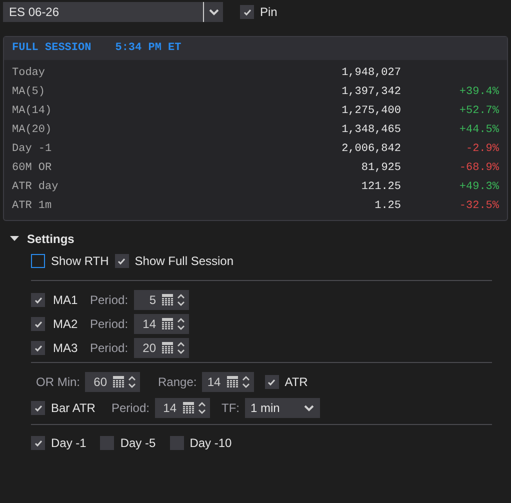 Image resolution: width=511 pixels, height=503 pixels. I want to click on metric-value: 1,275,400, so click(370, 112).